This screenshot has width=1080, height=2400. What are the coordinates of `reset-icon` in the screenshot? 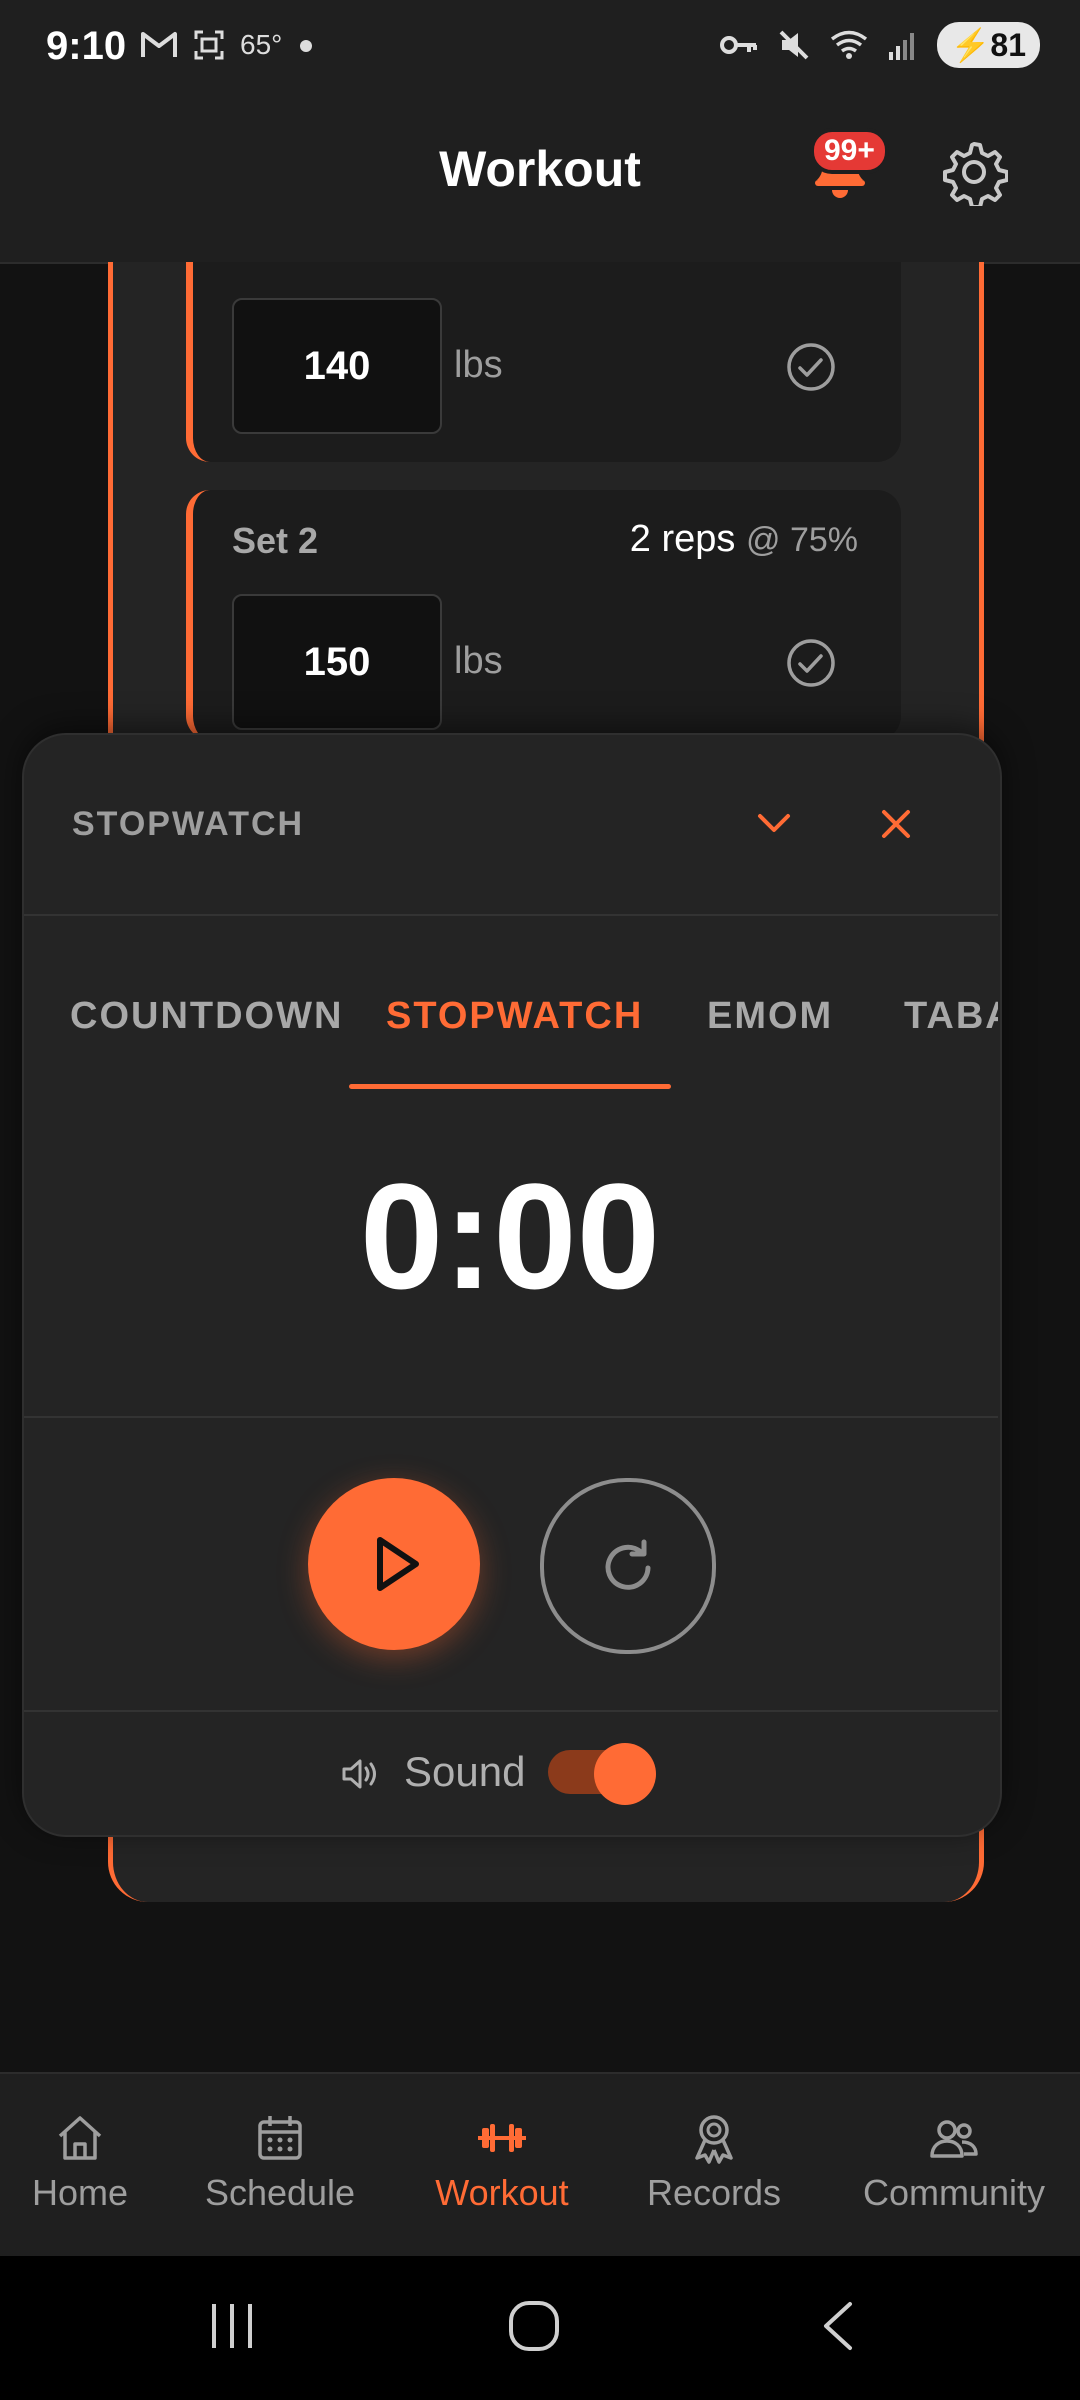 It's located at (628, 1564).